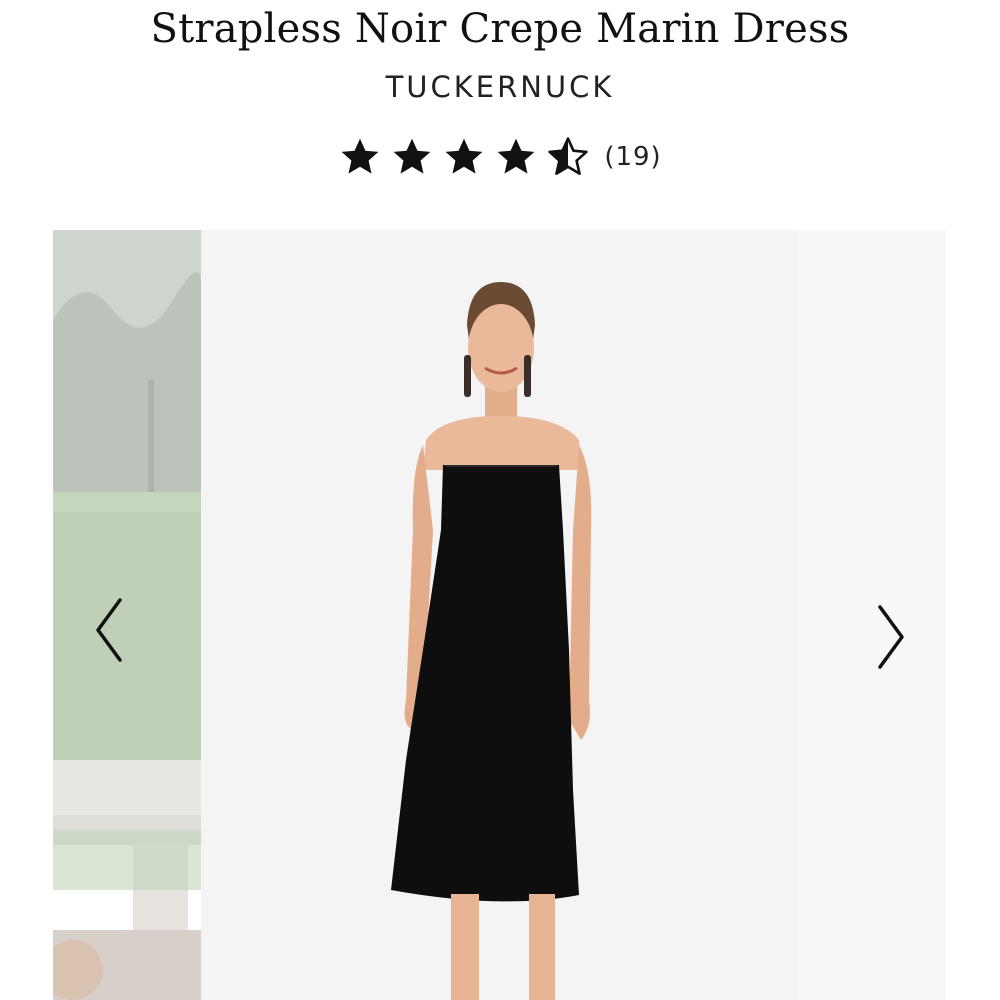 This screenshot has width=1000, height=1000. Describe the element at coordinates (632, 157) in the screenshot. I see `review-count: (19)` at that location.